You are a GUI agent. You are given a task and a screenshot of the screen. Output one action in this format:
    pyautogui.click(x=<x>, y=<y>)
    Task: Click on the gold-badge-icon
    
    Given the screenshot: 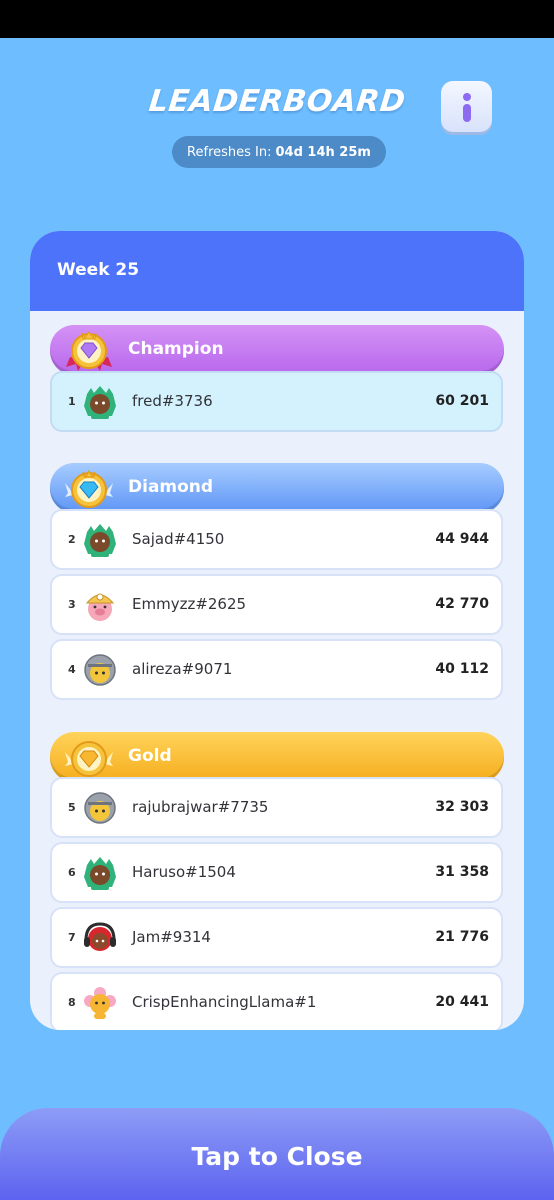 What is the action you would take?
    pyautogui.click(x=89, y=759)
    